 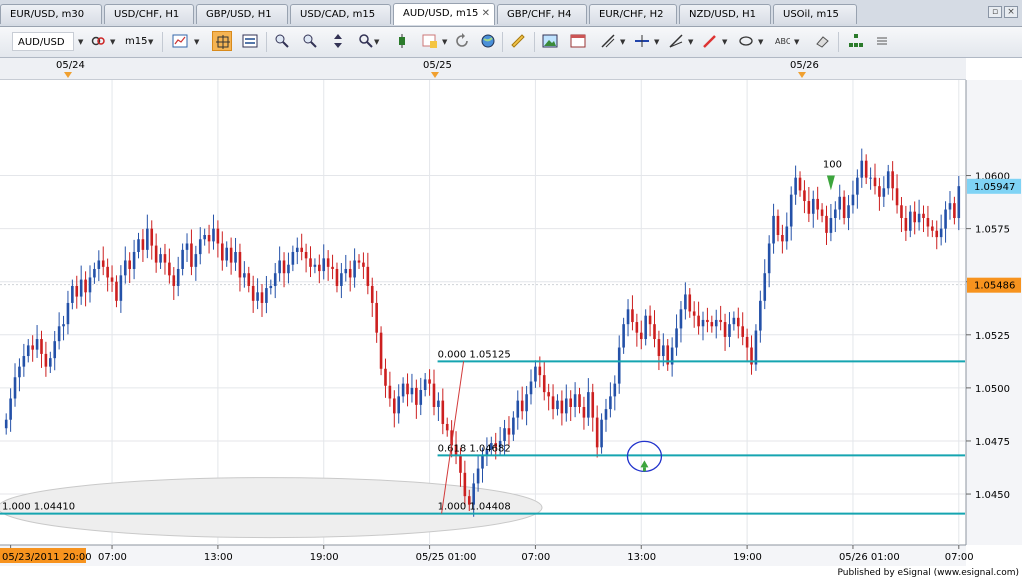 I want to click on draw-lines-icon, so click(x=608, y=41).